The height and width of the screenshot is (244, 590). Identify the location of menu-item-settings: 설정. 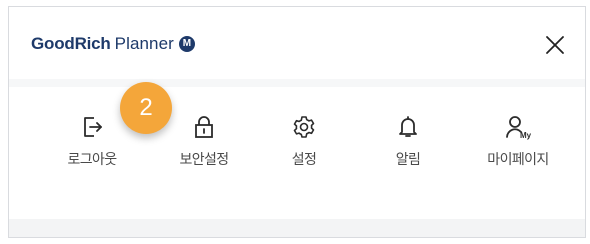
(304, 148).